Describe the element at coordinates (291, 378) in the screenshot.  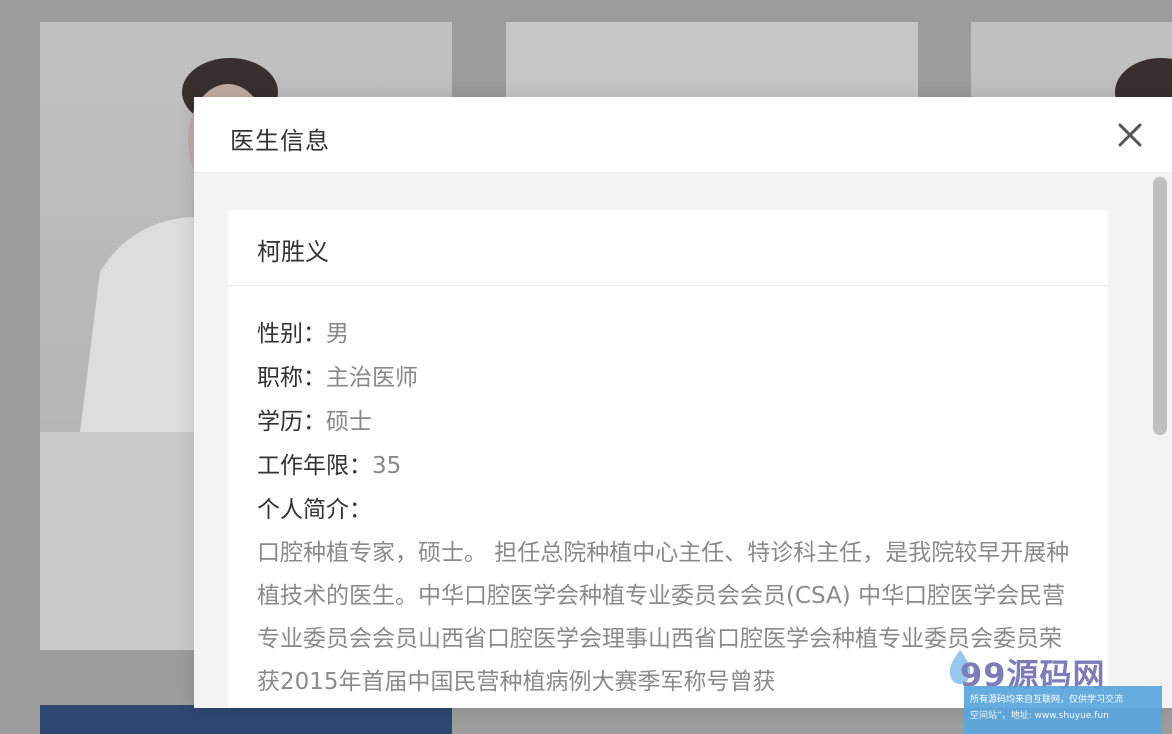
I see `title-label: 职称：` at that location.